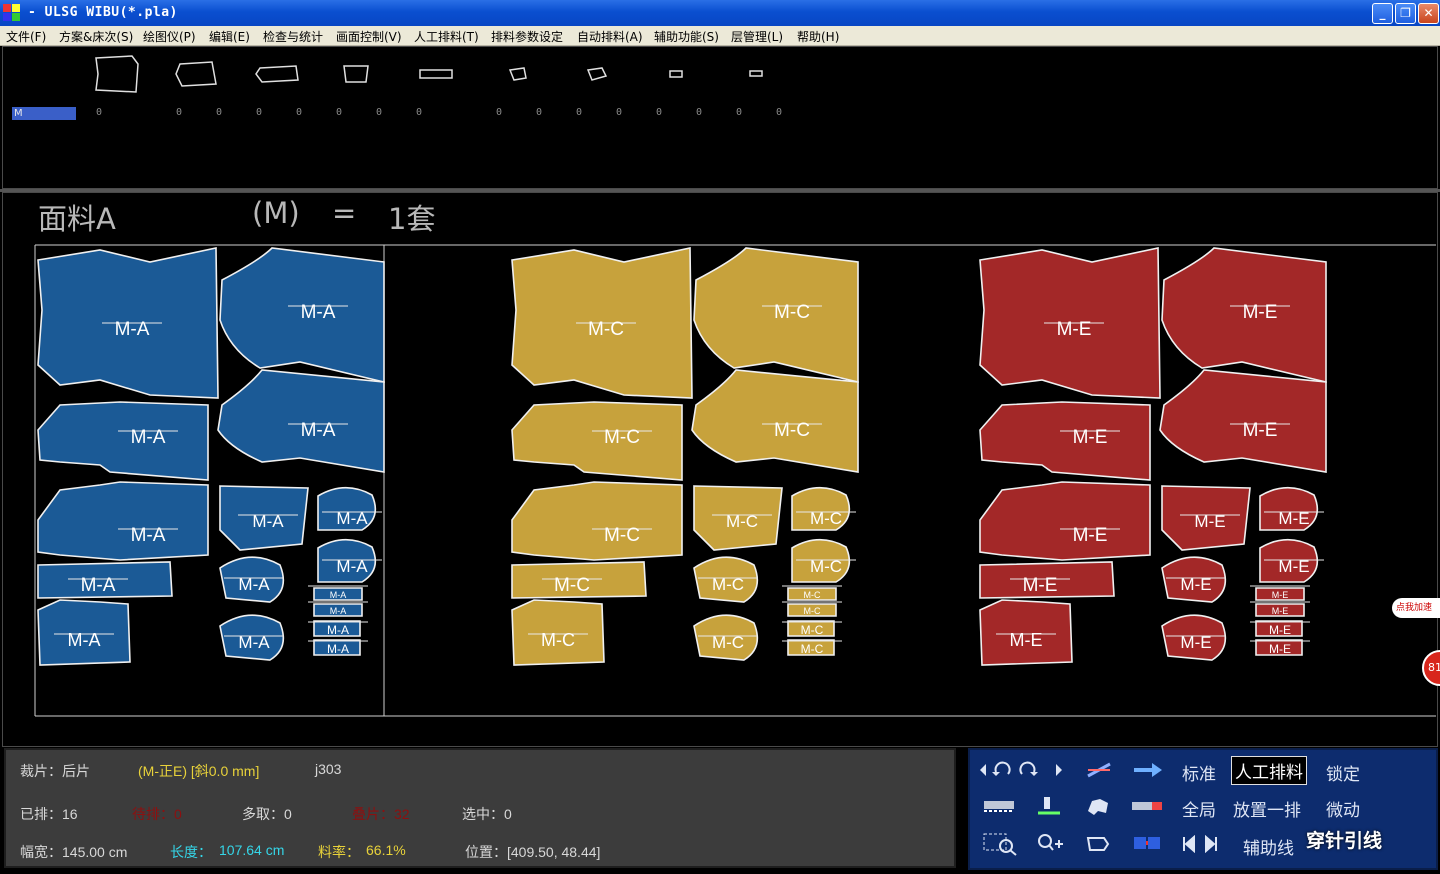  I want to click on arrow-left-icon, so click(983, 770).